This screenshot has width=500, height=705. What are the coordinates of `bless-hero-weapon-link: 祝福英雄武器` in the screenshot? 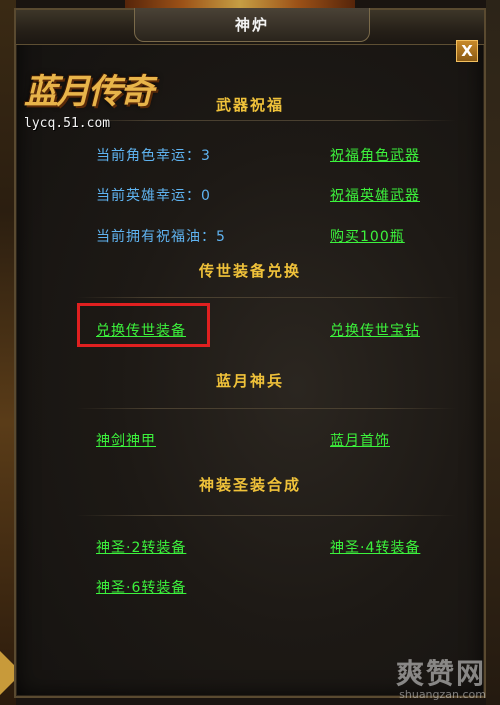 It's located at (375, 195).